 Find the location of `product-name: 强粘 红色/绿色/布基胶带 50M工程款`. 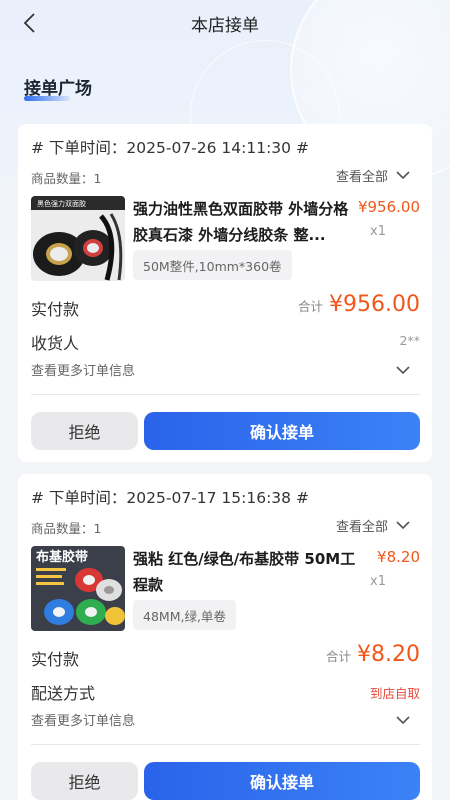

product-name: 强粘 红色/绿色/布基胶带 50M工程款 is located at coordinates (247, 572).